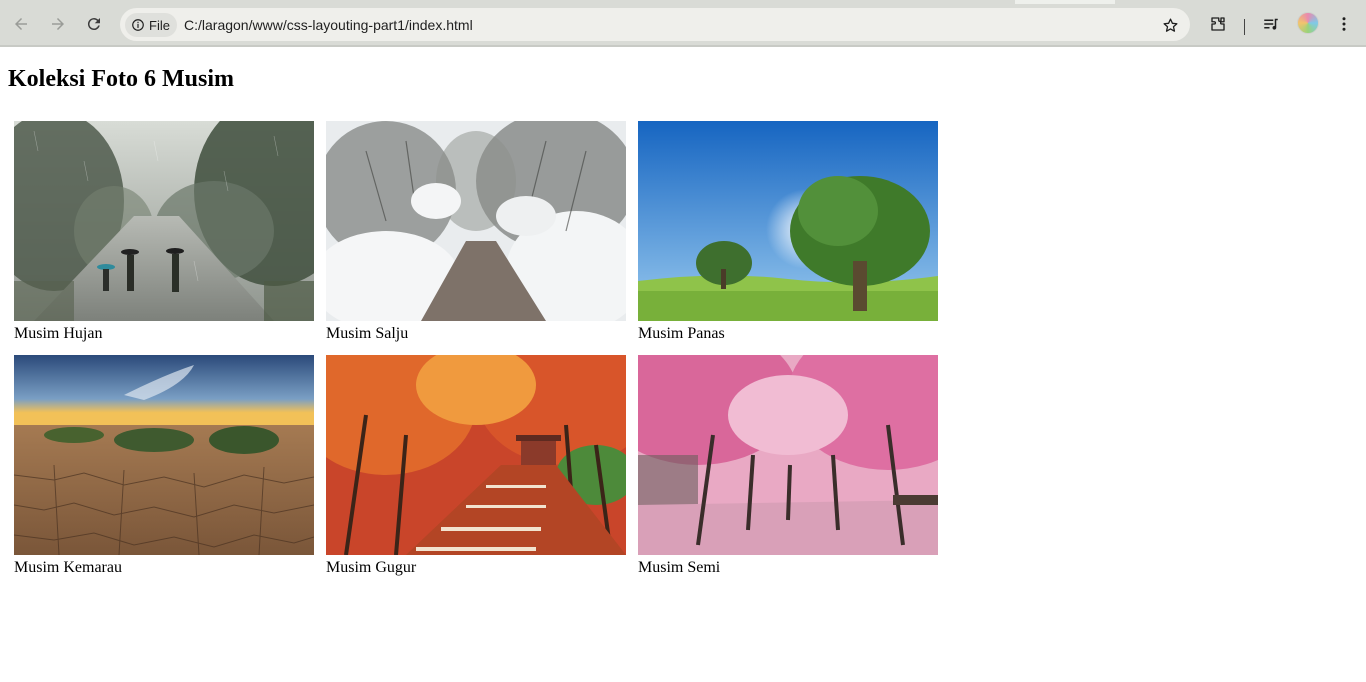 This screenshot has height=682, width=1366. Describe the element at coordinates (164, 455) in the screenshot. I see `drought-photo` at that location.